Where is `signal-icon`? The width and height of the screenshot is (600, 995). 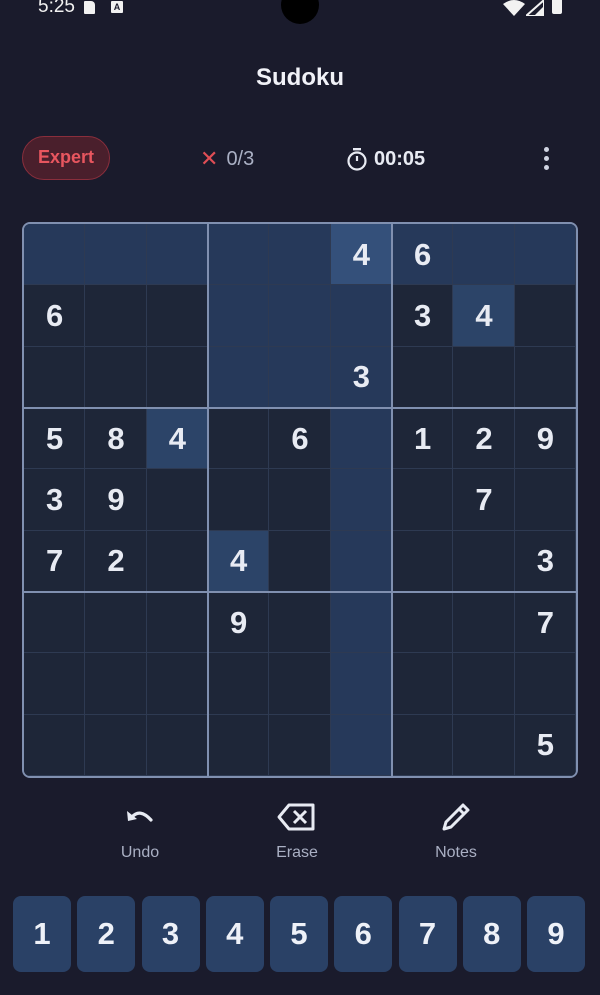 signal-icon is located at coordinates (535, 8).